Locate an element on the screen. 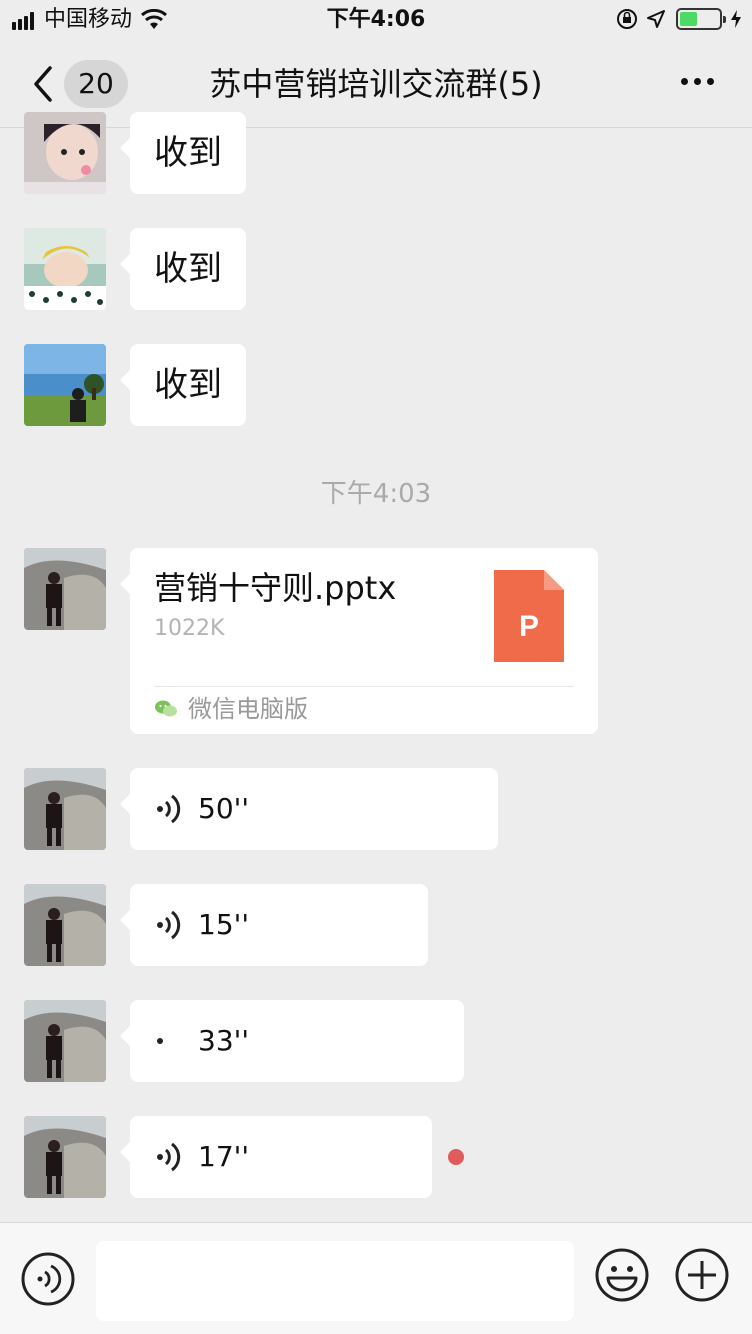  chat-title: 苏中营销培训交流群(5) is located at coordinates (376, 84).